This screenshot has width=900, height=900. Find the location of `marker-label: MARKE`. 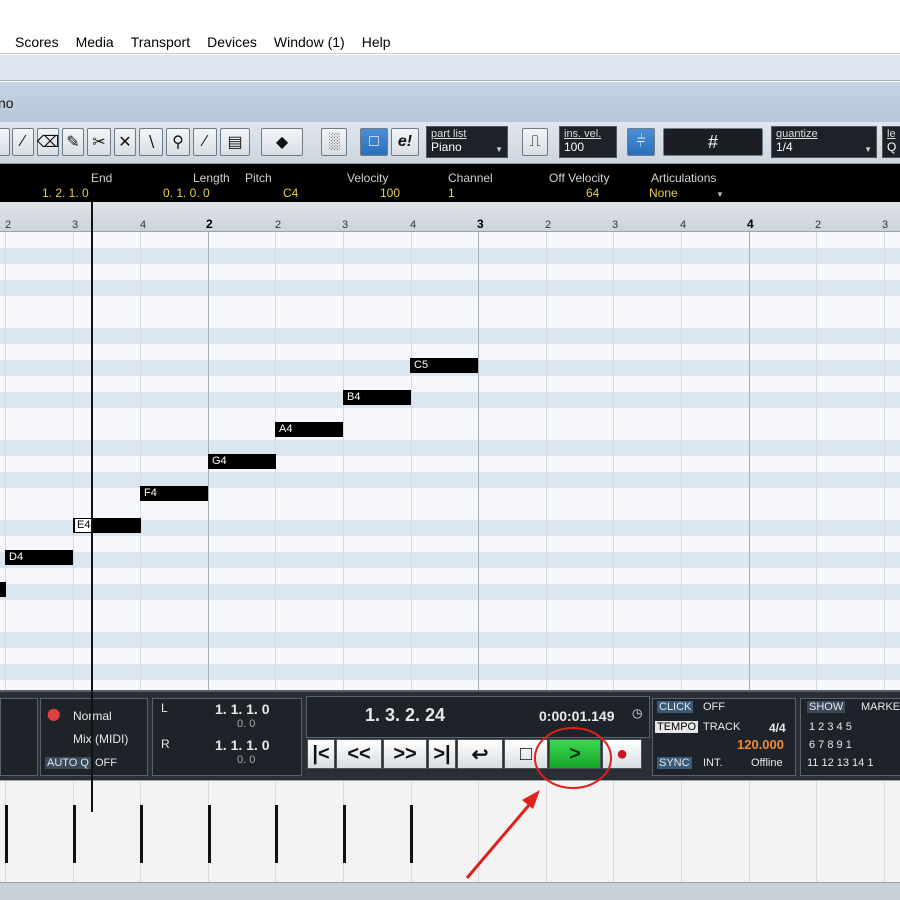

marker-label: MARKE is located at coordinates (880, 707).